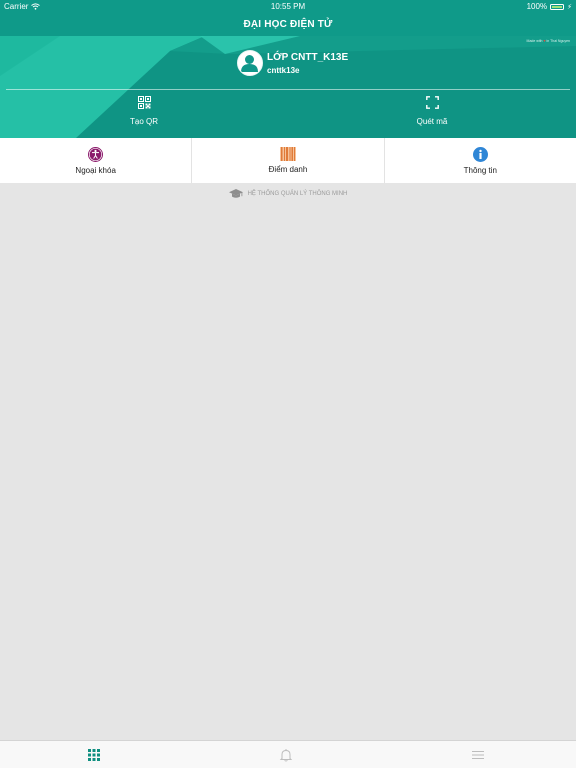 The height and width of the screenshot is (768, 576). What do you see at coordinates (308, 57) in the screenshot?
I see `class-name: LỚP CNTT_K13E` at bounding box center [308, 57].